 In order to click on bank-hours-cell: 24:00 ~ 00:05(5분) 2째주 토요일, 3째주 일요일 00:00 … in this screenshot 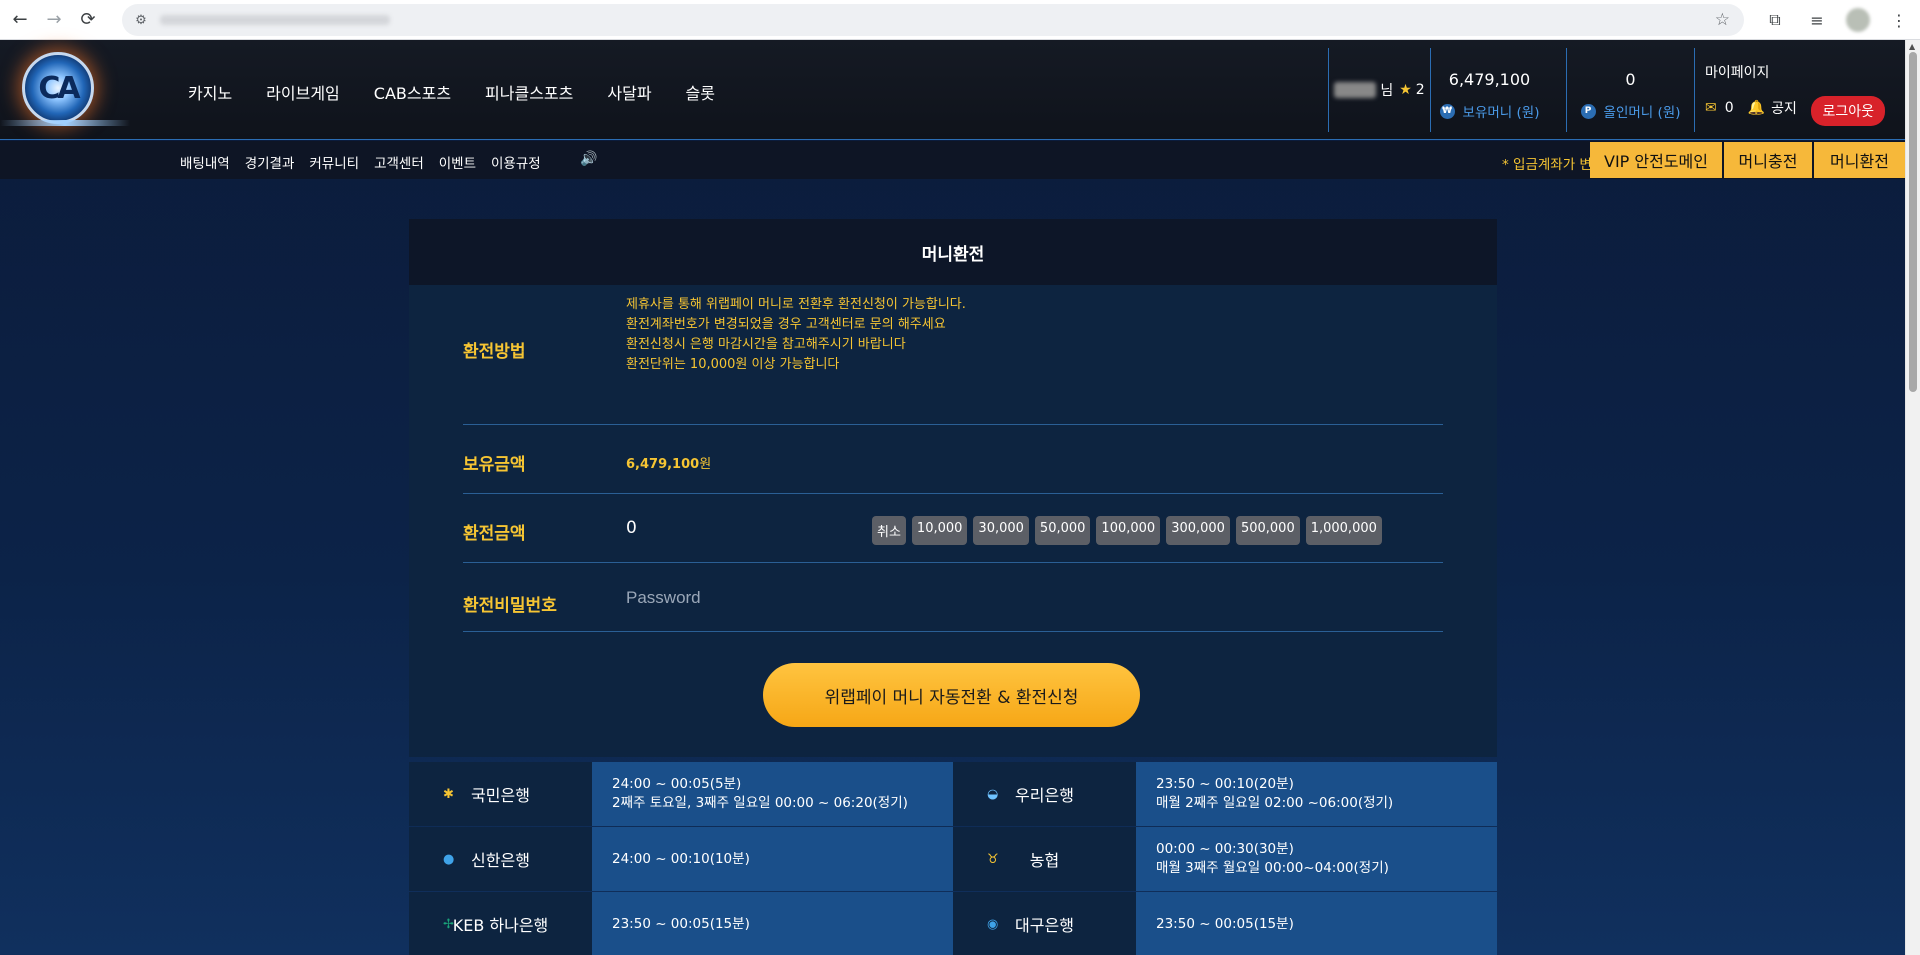, I will do `click(772, 794)`.